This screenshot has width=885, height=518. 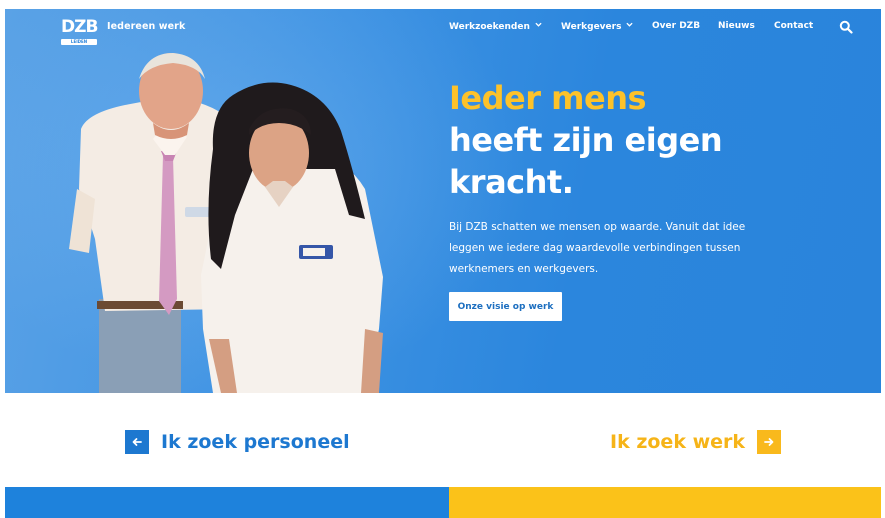 I want to click on headline-line-3: kracht., so click(x=511, y=182).